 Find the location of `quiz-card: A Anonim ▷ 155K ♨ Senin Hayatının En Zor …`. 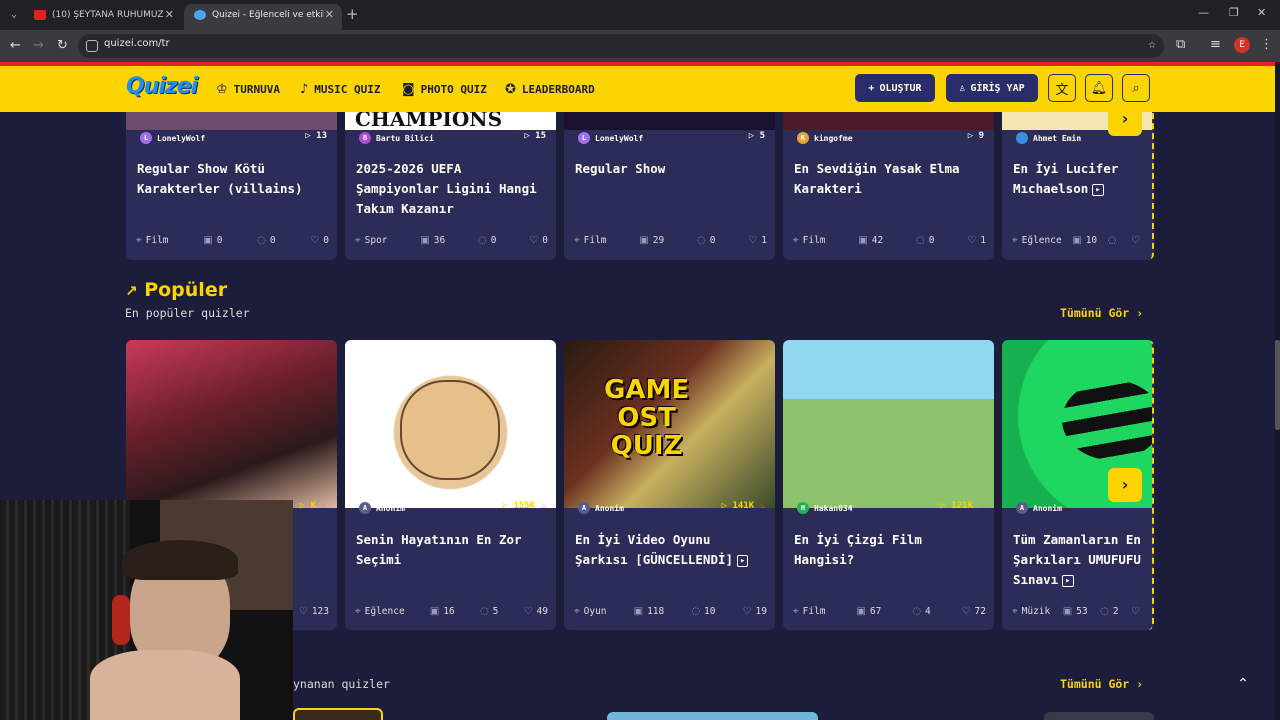

quiz-card: A Anonim ▷ 155K ♨ Senin Hayatının En Zor … is located at coordinates (450, 485).